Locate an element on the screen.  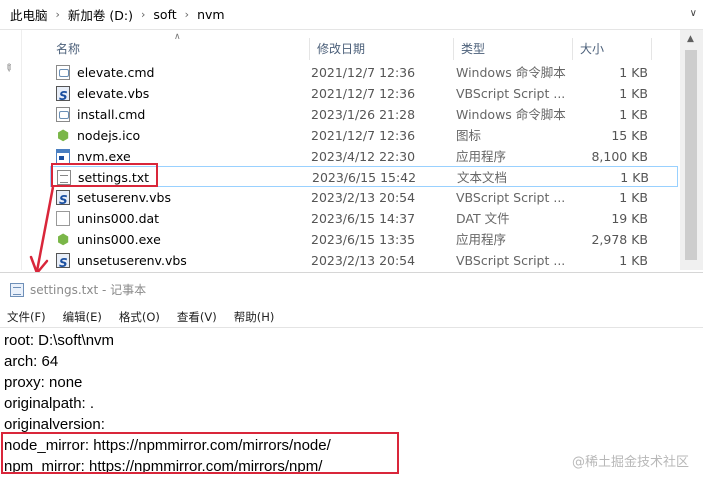
file-name: unins000.dat is located at coordinates (118, 218).